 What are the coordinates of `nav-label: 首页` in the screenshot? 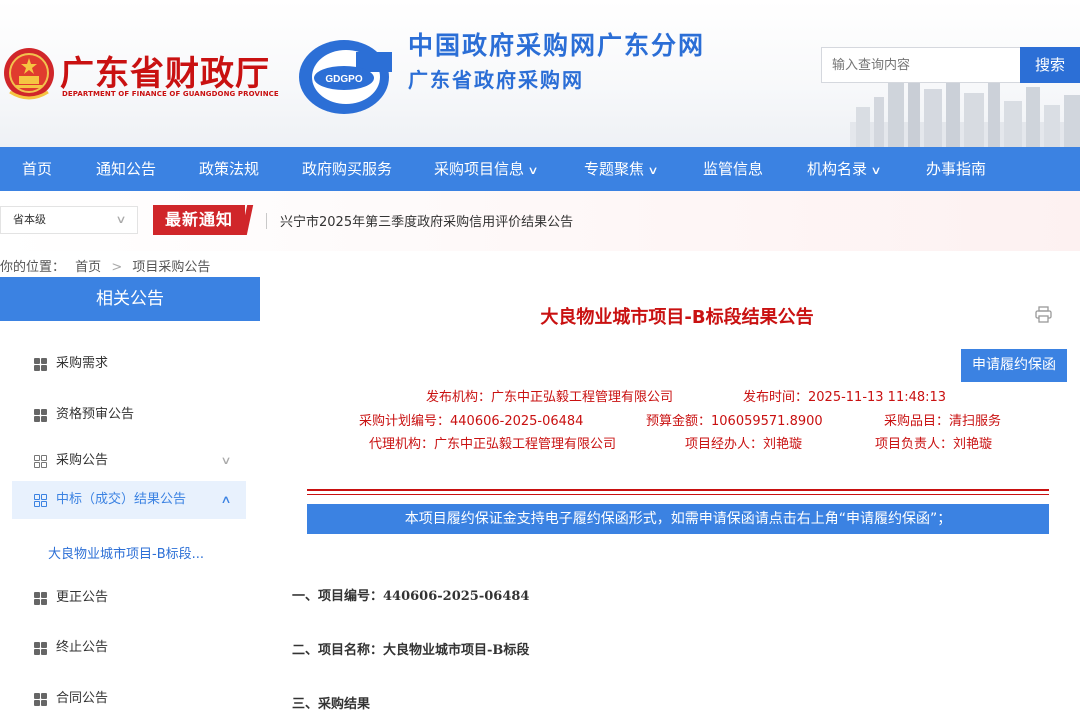 It's located at (37, 169).